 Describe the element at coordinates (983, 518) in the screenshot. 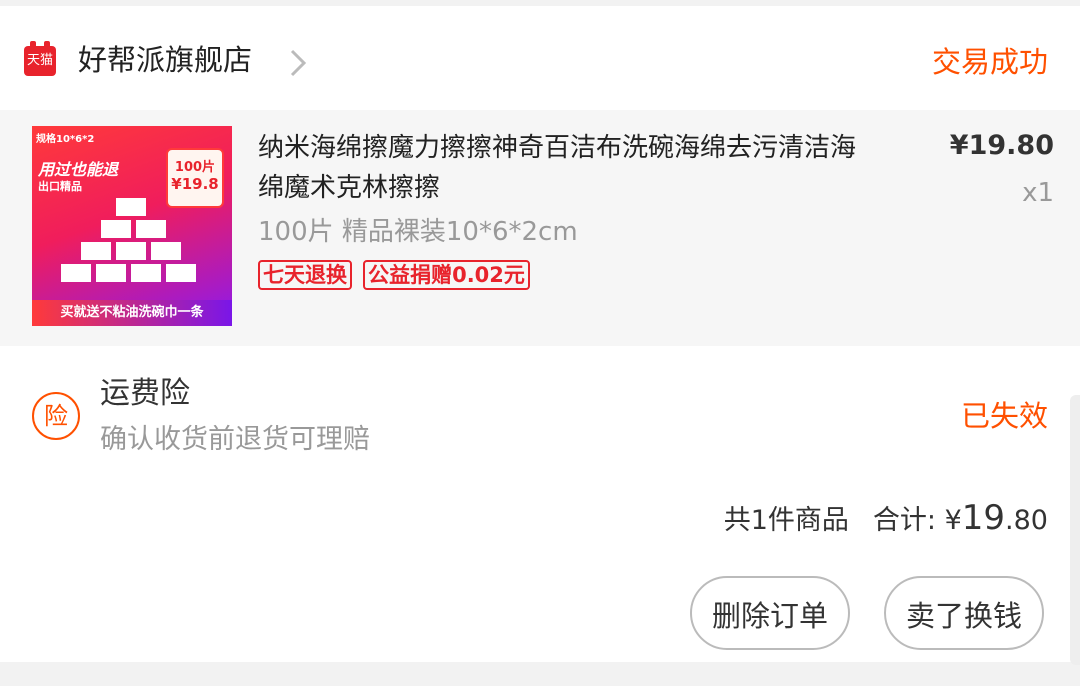

I see `total-amount-int: 19` at that location.